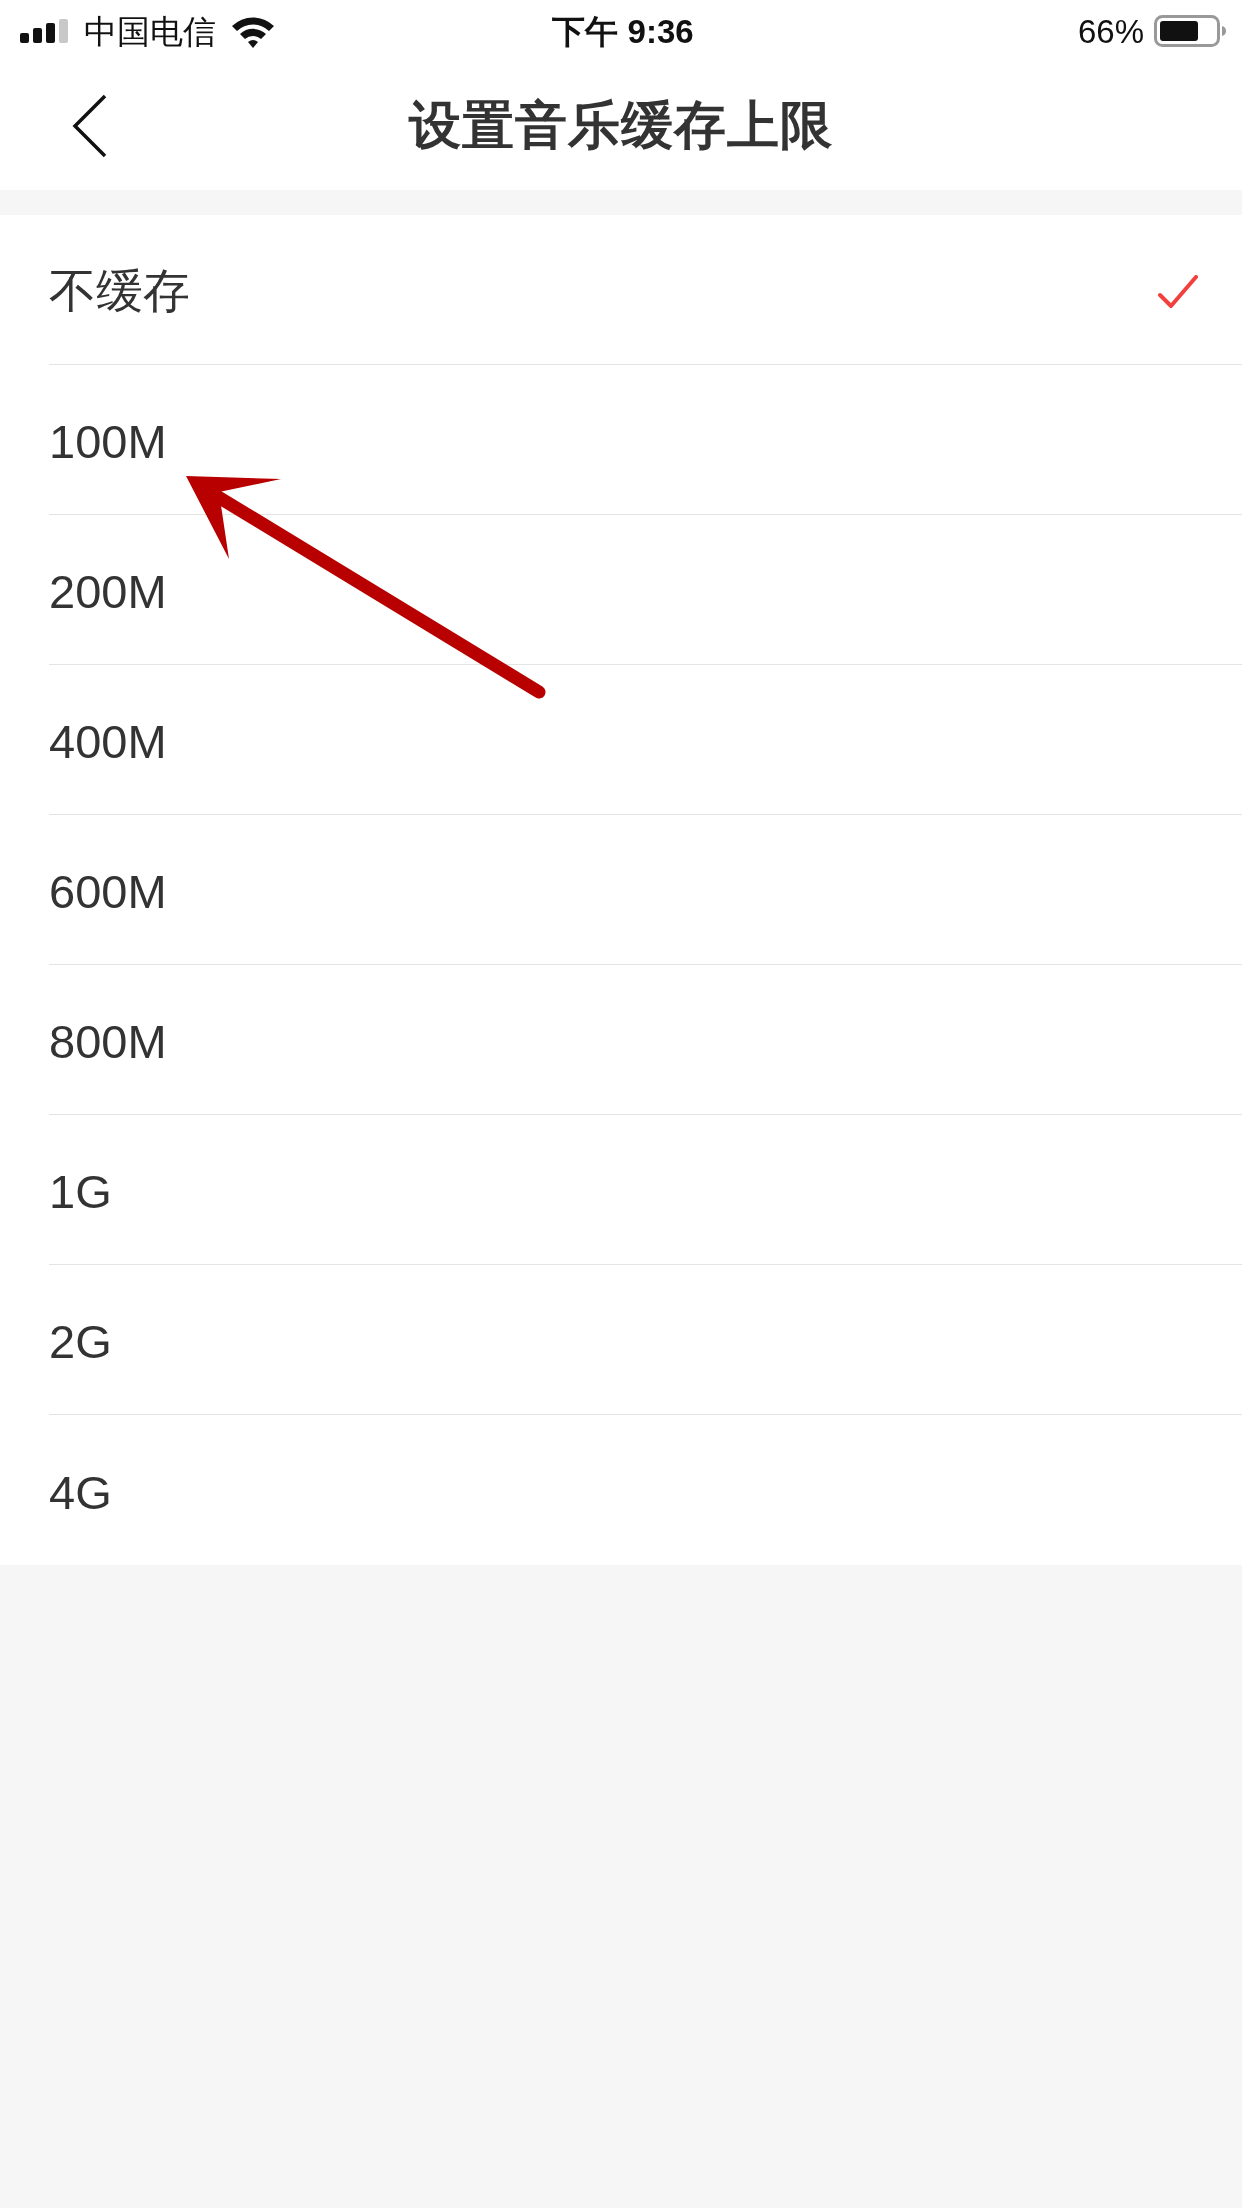  What do you see at coordinates (1190, 31) in the screenshot?
I see `battery-icon` at bounding box center [1190, 31].